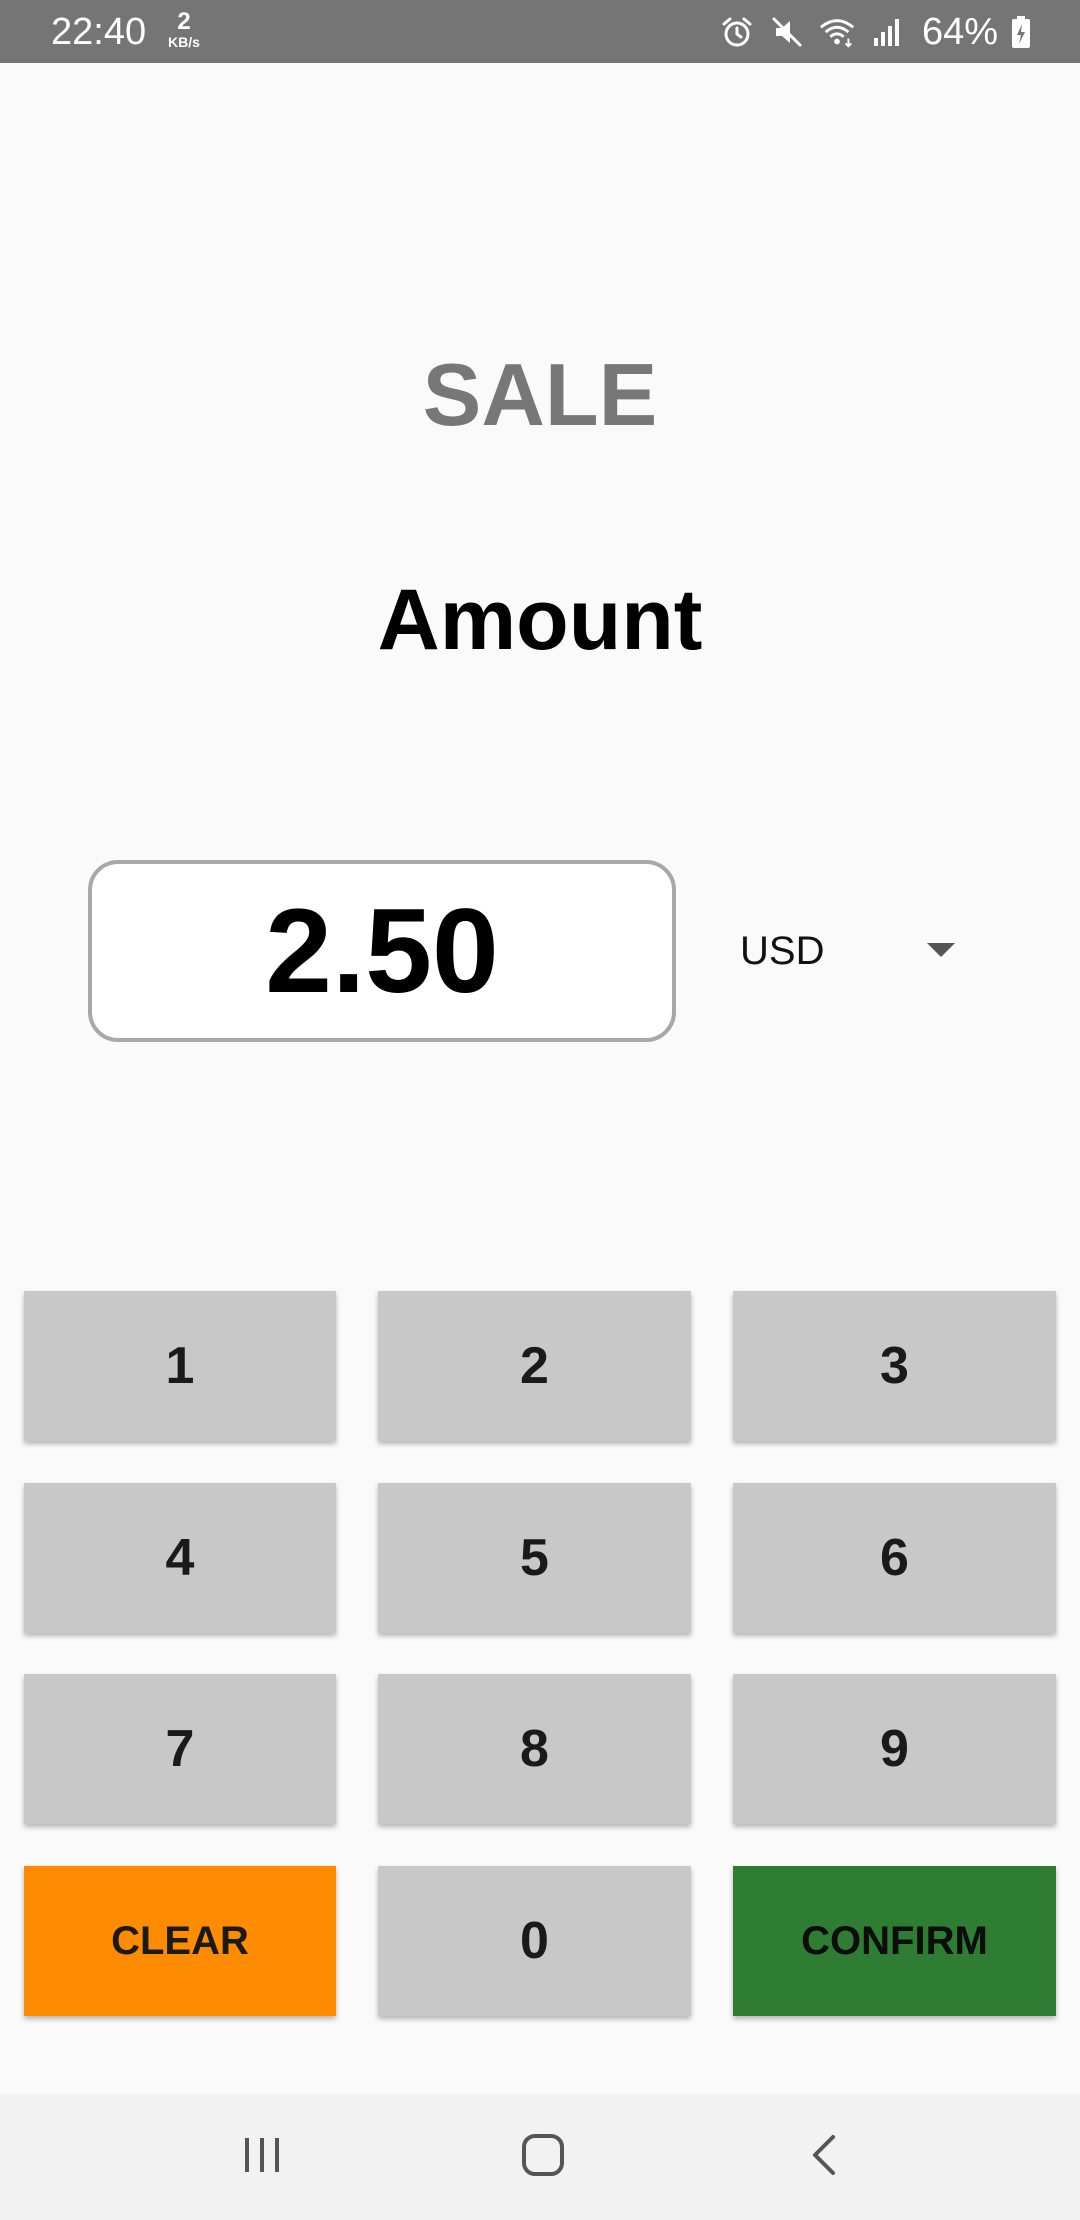 The height and width of the screenshot is (2220, 1080). I want to click on battery-charging-icon, so click(1021, 32).